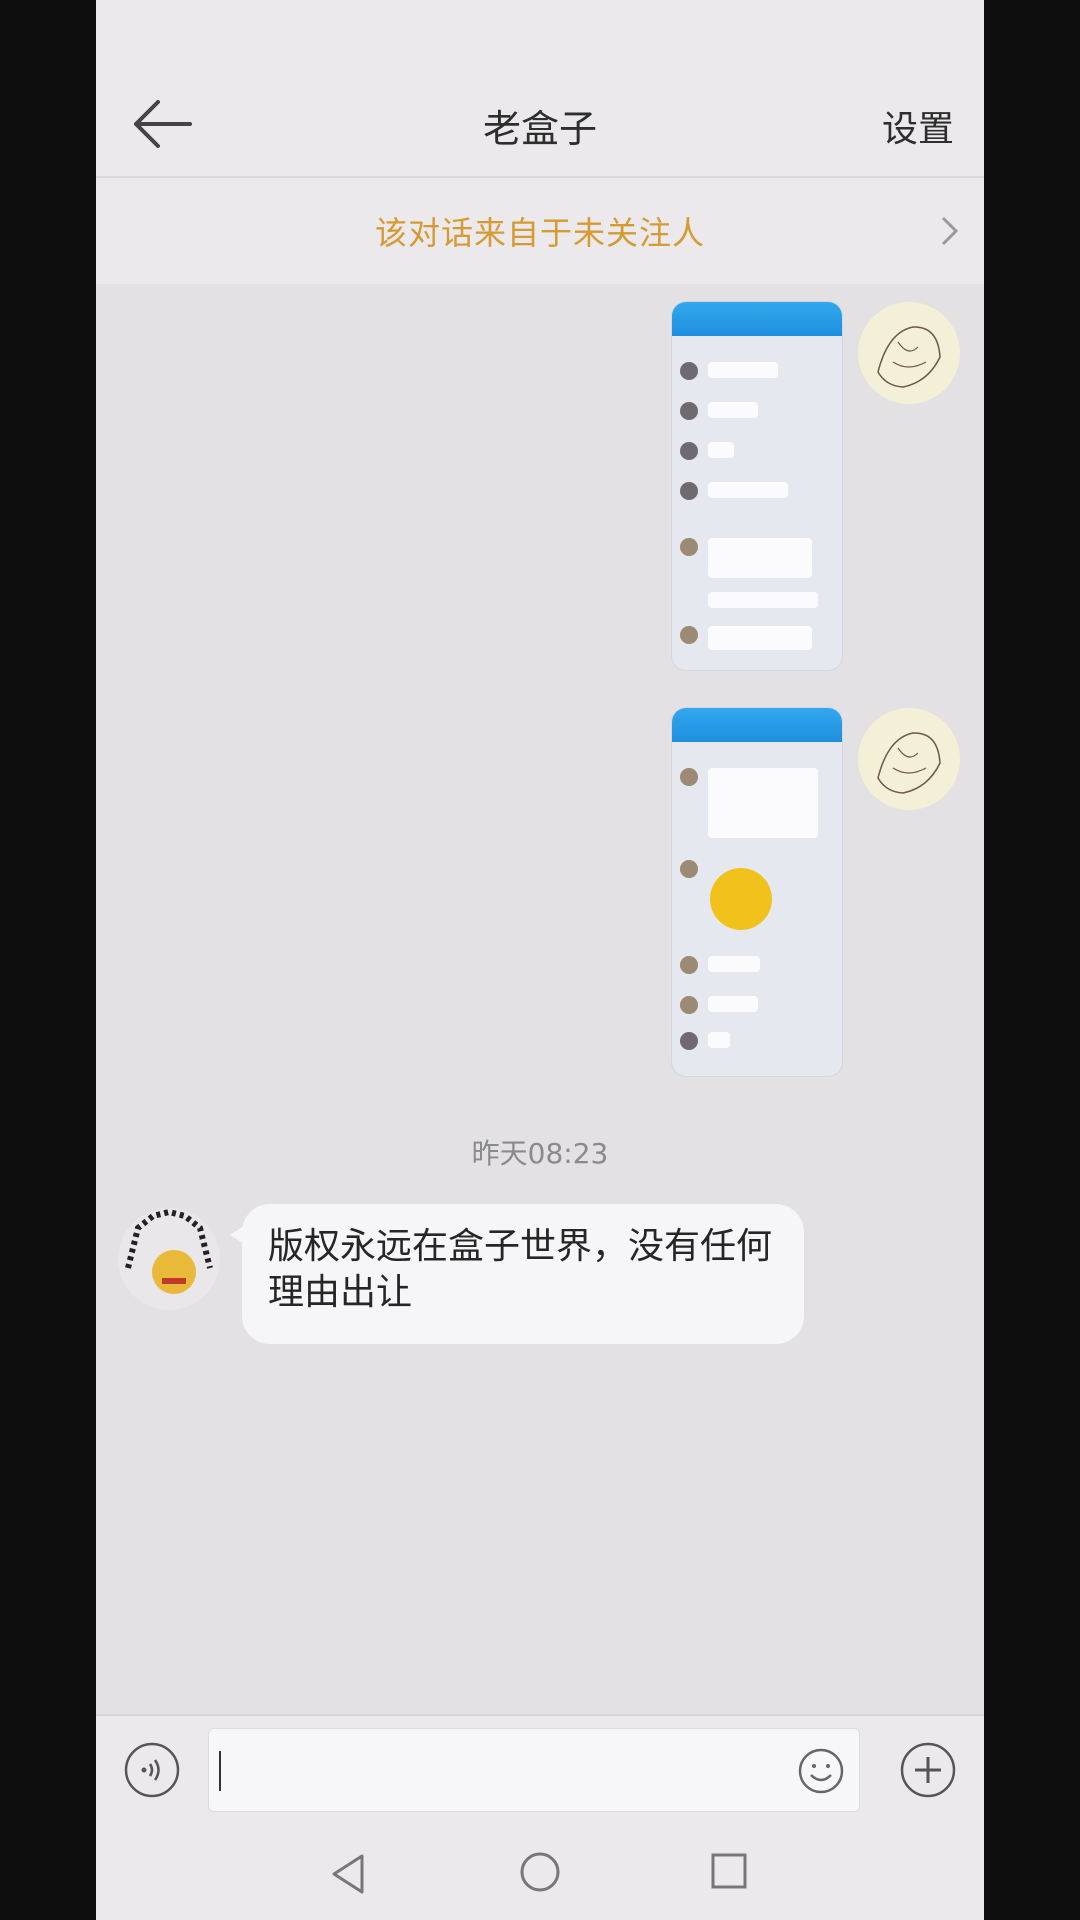  I want to click on plus-icon, so click(928, 1770).